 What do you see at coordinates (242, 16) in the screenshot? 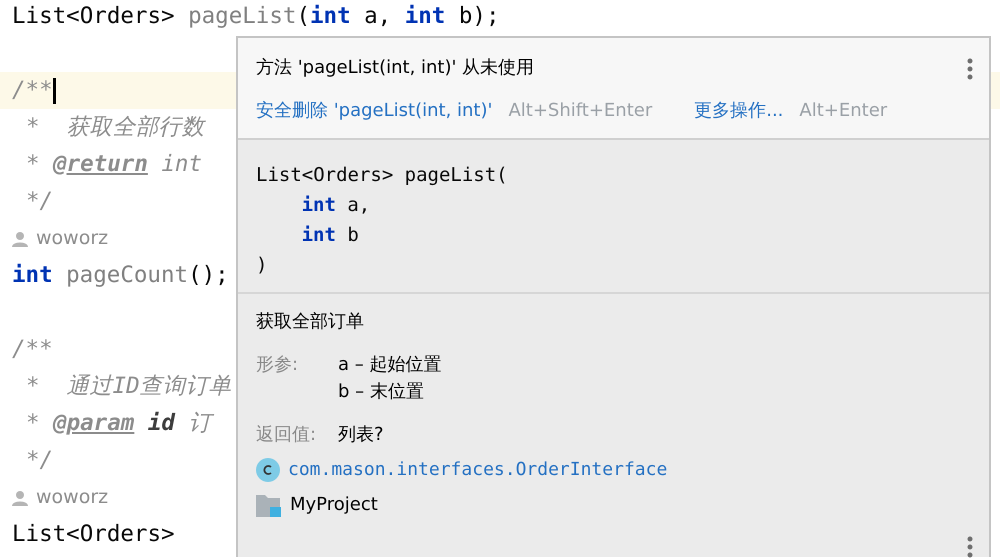
I see `method-name: pageList` at bounding box center [242, 16].